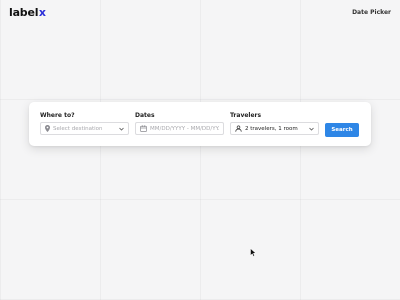 The width and height of the screenshot is (400, 300). I want to click on user-icon, so click(238, 128).